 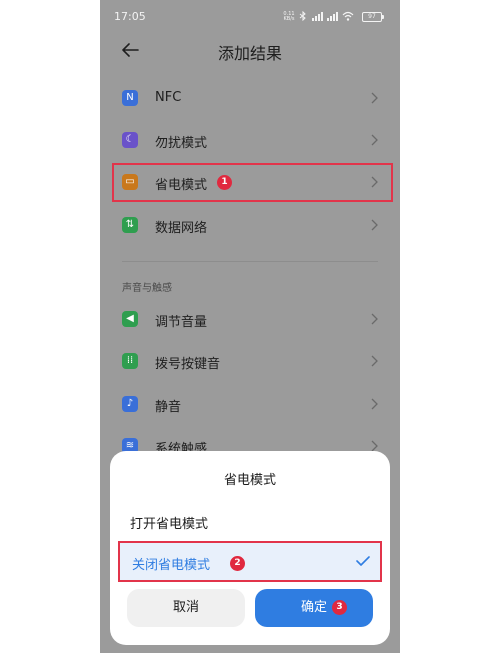 I want to click on section-header: 声音与触感, so click(x=147, y=288).